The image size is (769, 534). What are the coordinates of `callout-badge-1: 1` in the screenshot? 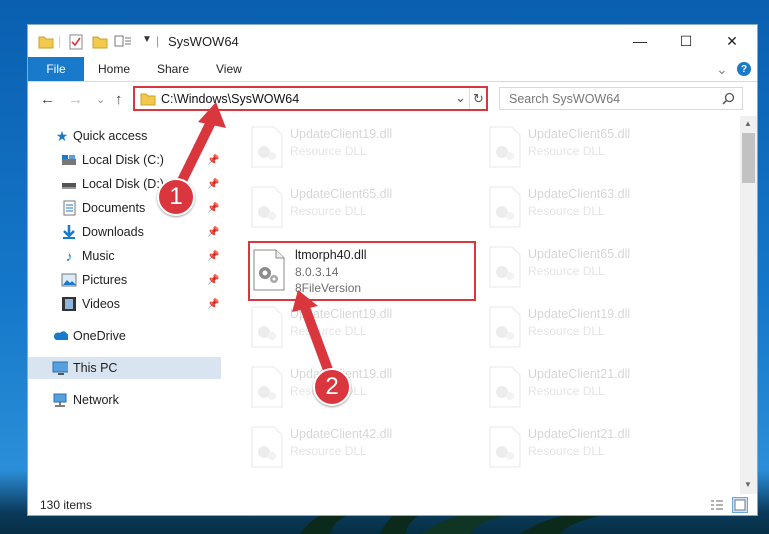 It's located at (176, 197).